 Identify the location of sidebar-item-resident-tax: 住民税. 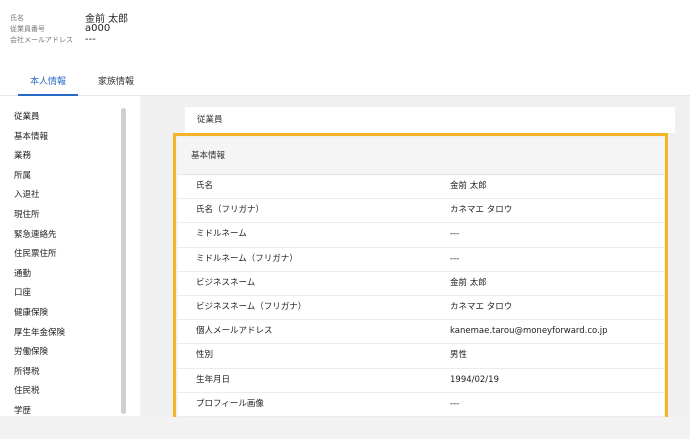
(39, 392).